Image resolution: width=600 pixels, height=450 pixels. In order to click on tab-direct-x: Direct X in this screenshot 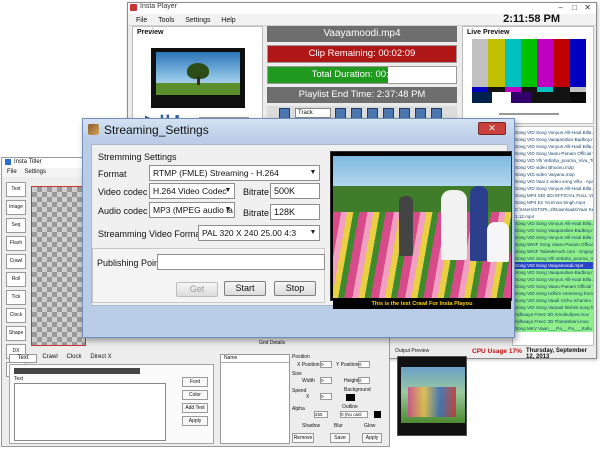, I will do `click(101, 358)`.